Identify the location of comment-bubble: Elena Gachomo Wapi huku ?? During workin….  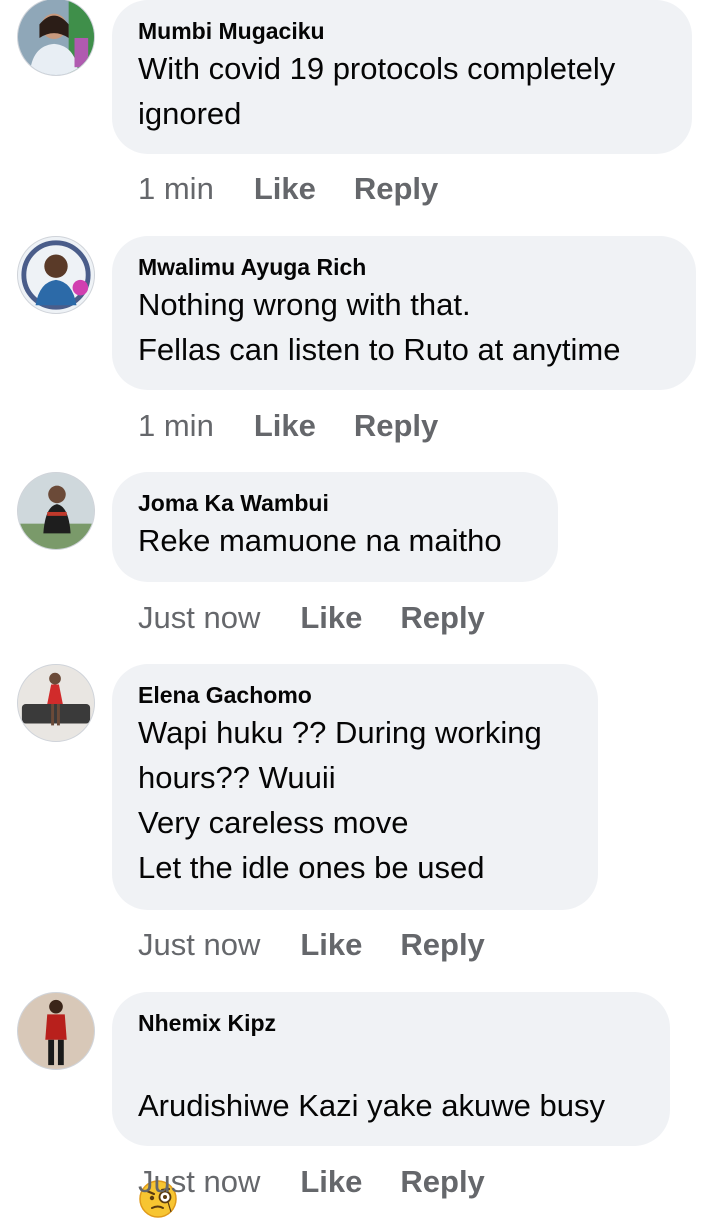
(355, 787).